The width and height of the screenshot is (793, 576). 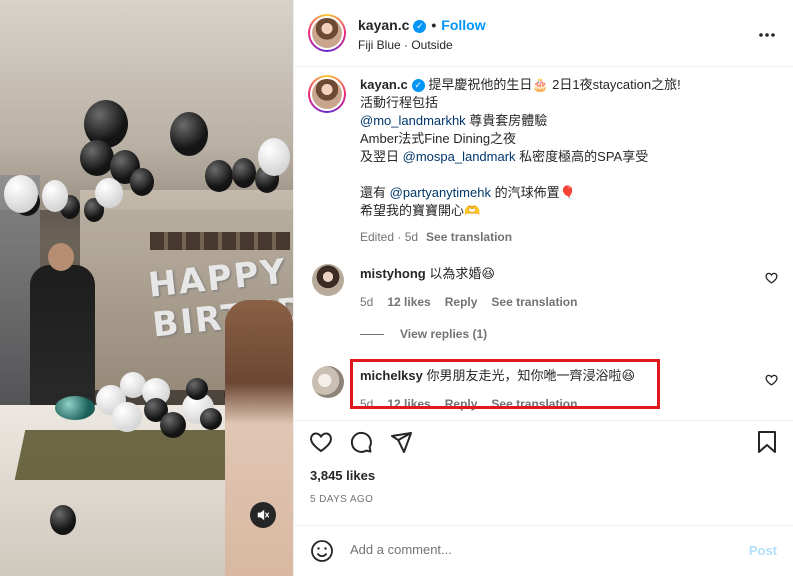 I want to click on share-icon, so click(x=401, y=442).